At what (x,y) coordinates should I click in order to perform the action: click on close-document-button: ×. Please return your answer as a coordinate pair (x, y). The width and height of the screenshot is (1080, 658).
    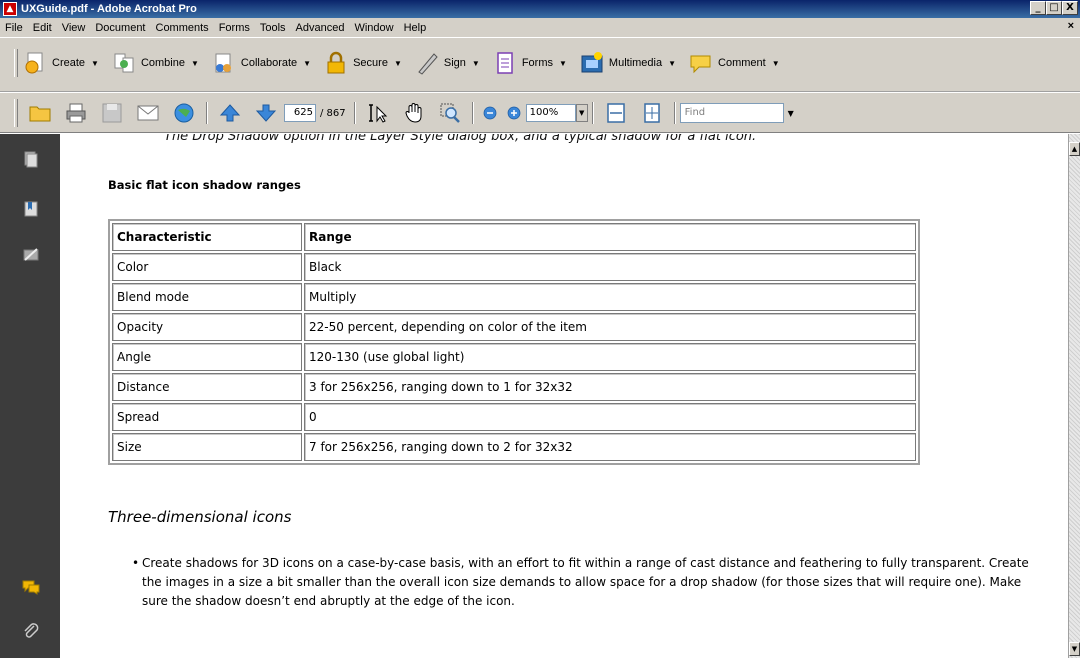
    Looking at the image, I should click on (1071, 26).